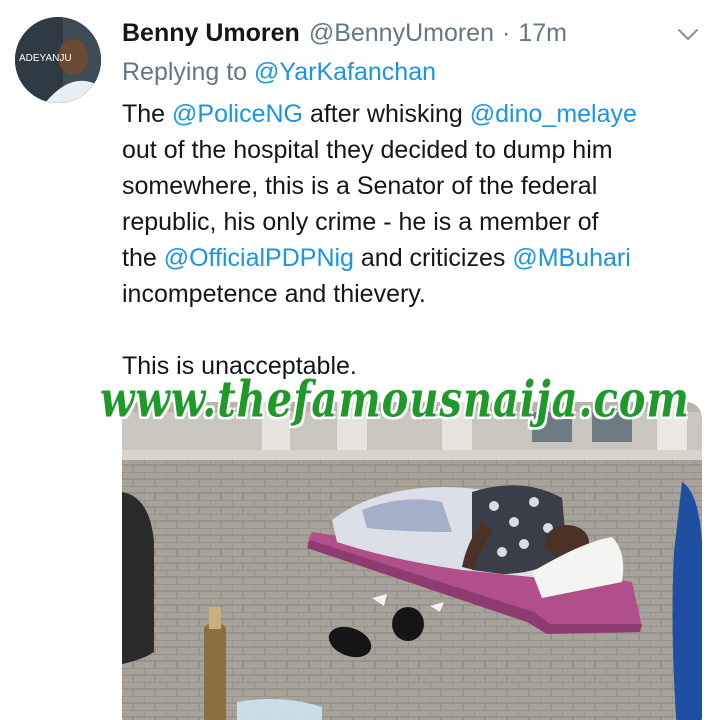  Describe the element at coordinates (542, 33) in the screenshot. I see `tweet-timestamp: 17m` at that location.